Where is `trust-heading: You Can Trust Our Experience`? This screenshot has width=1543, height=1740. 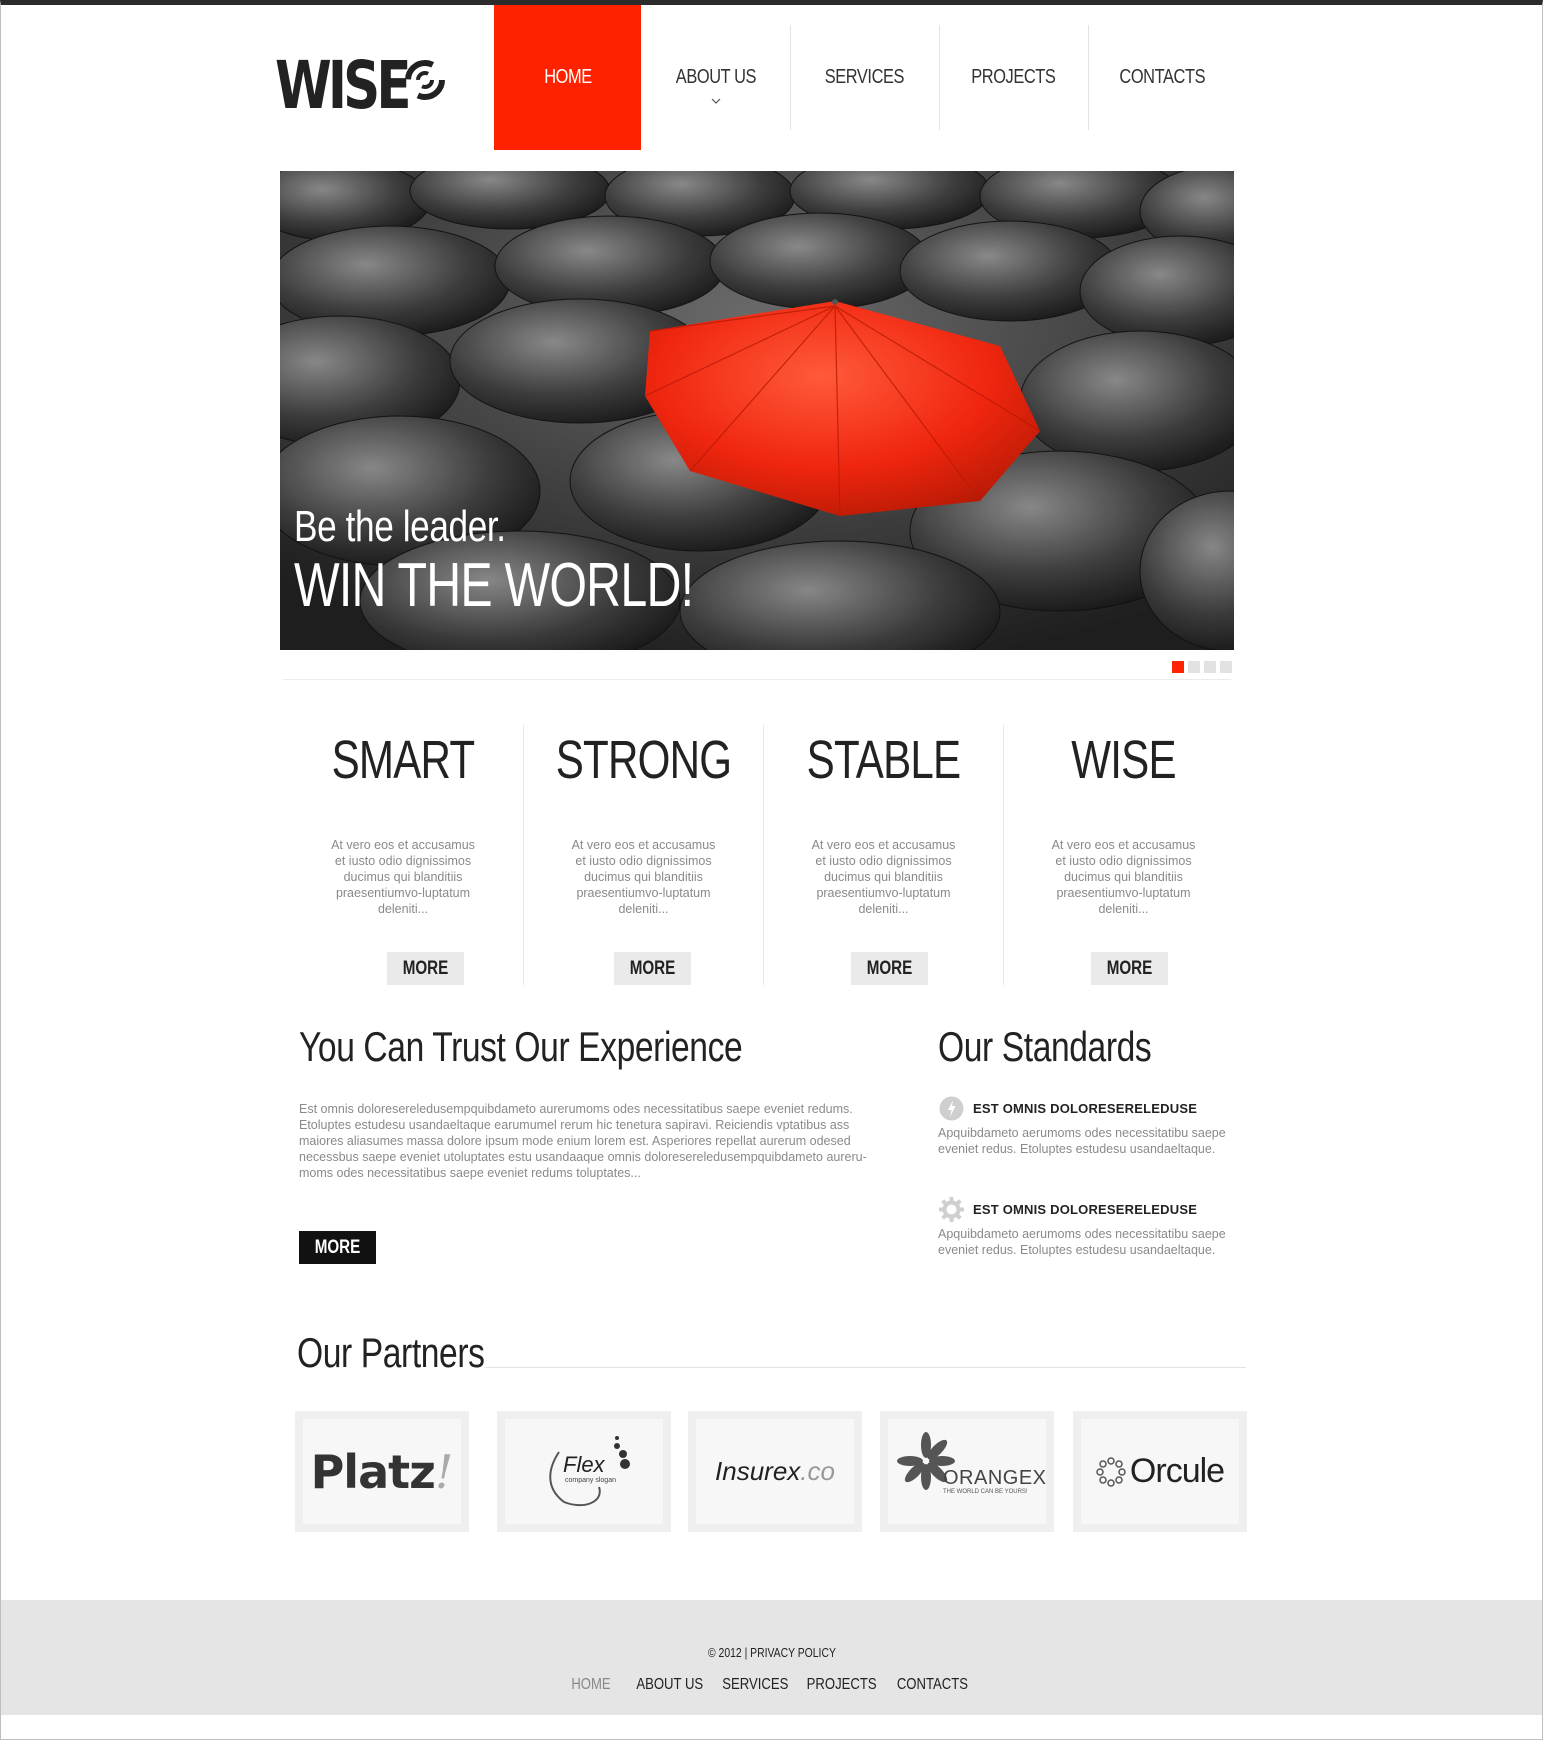
trust-heading: You Can Trust Our Experience is located at coordinates (521, 1046).